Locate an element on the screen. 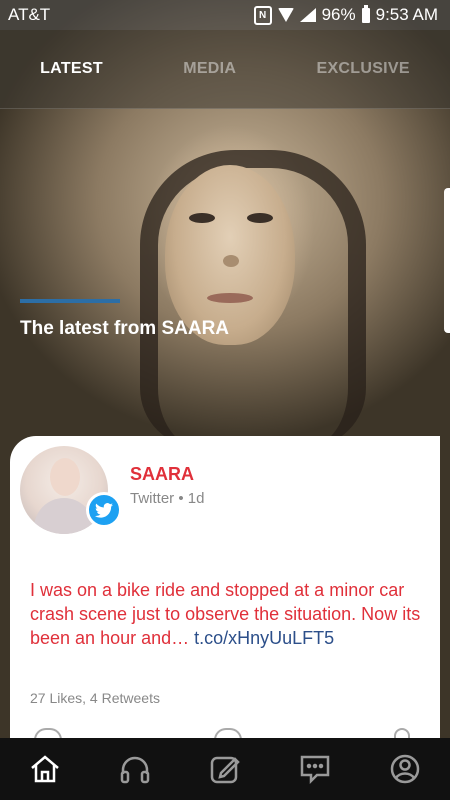 This screenshot has height=800, width=450. battery-percent: 96% is located at coordinates (338, 14).